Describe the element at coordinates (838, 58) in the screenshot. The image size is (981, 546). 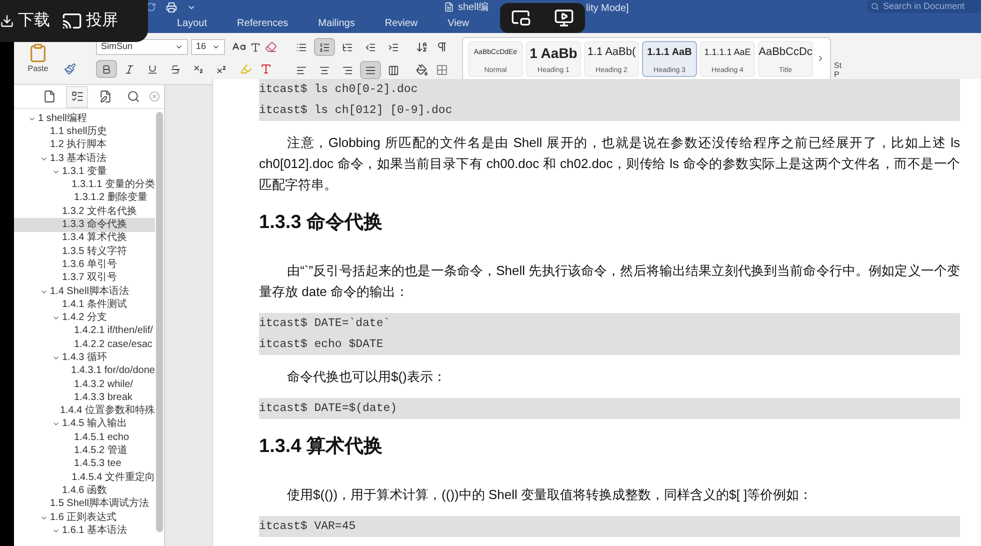
I see `styles-pane-button: St P` at that location.